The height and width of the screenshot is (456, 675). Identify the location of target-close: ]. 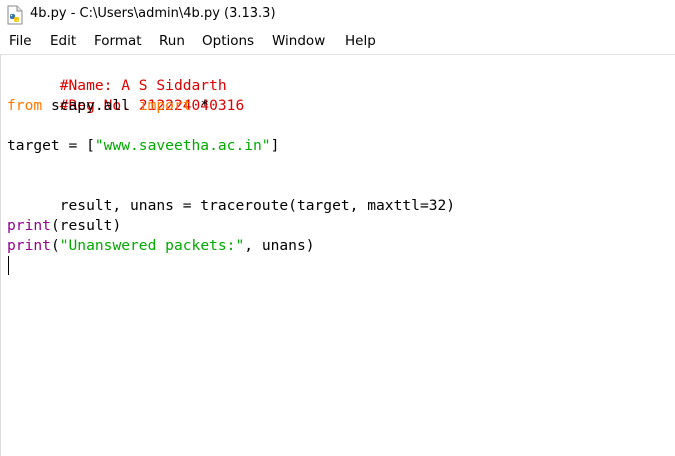
(275, 145).